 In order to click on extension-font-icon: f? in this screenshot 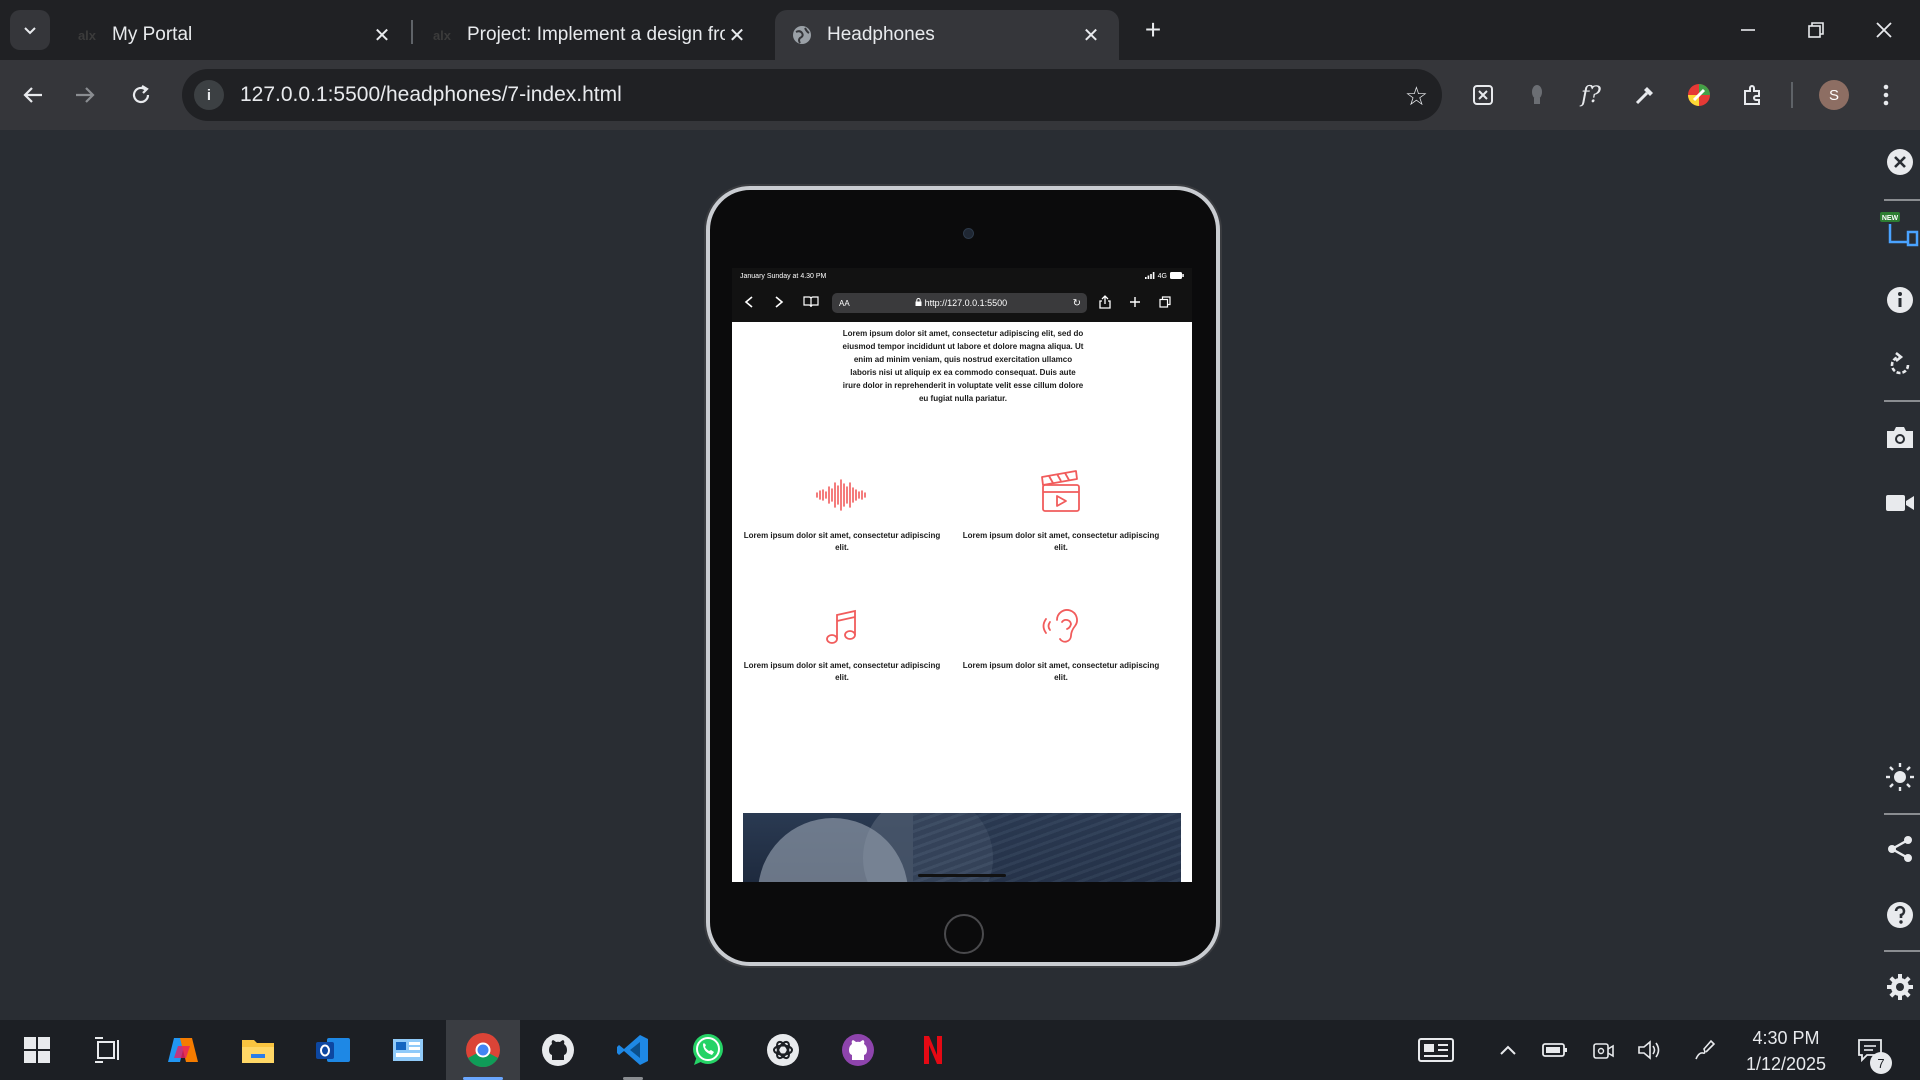, I will do `click(1591, 95)`.